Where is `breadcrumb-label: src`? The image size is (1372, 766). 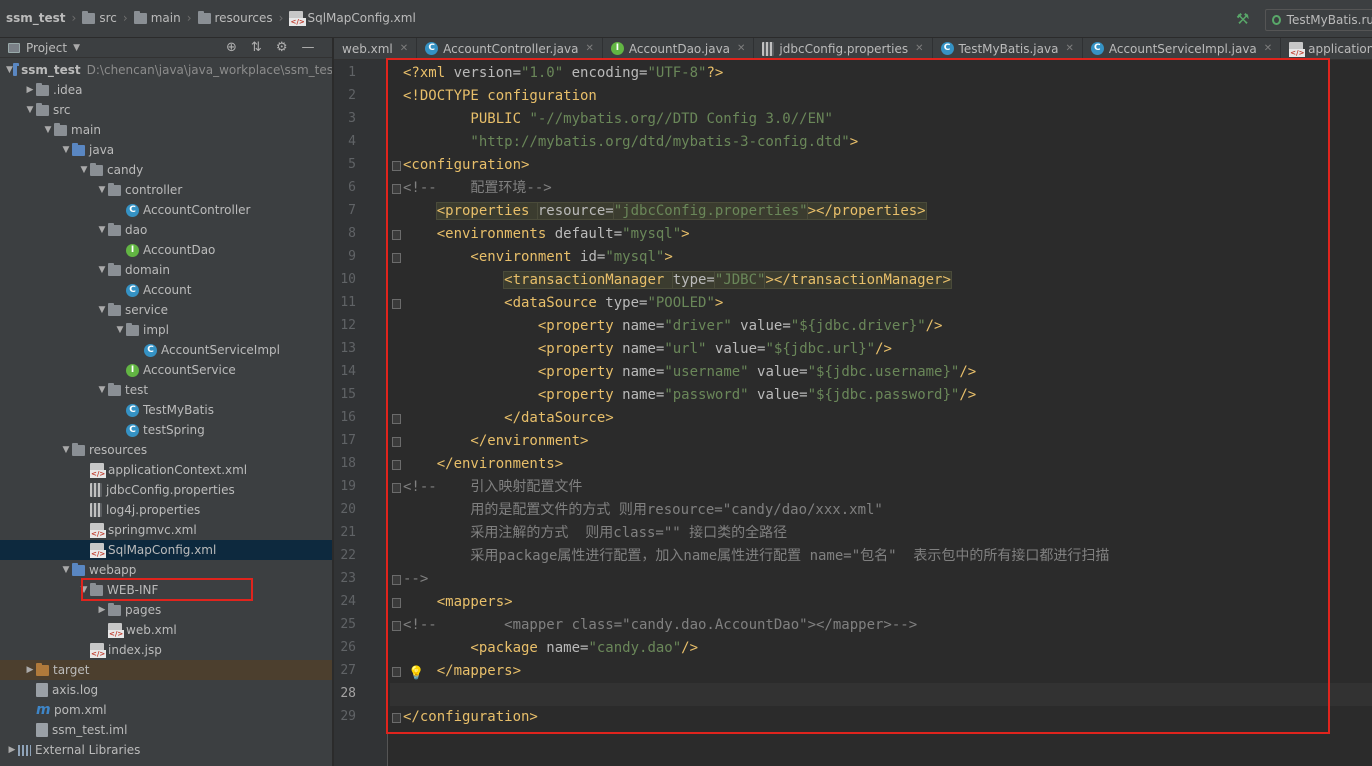 breadcrumb-label: src is located at coordinates (108, 18).